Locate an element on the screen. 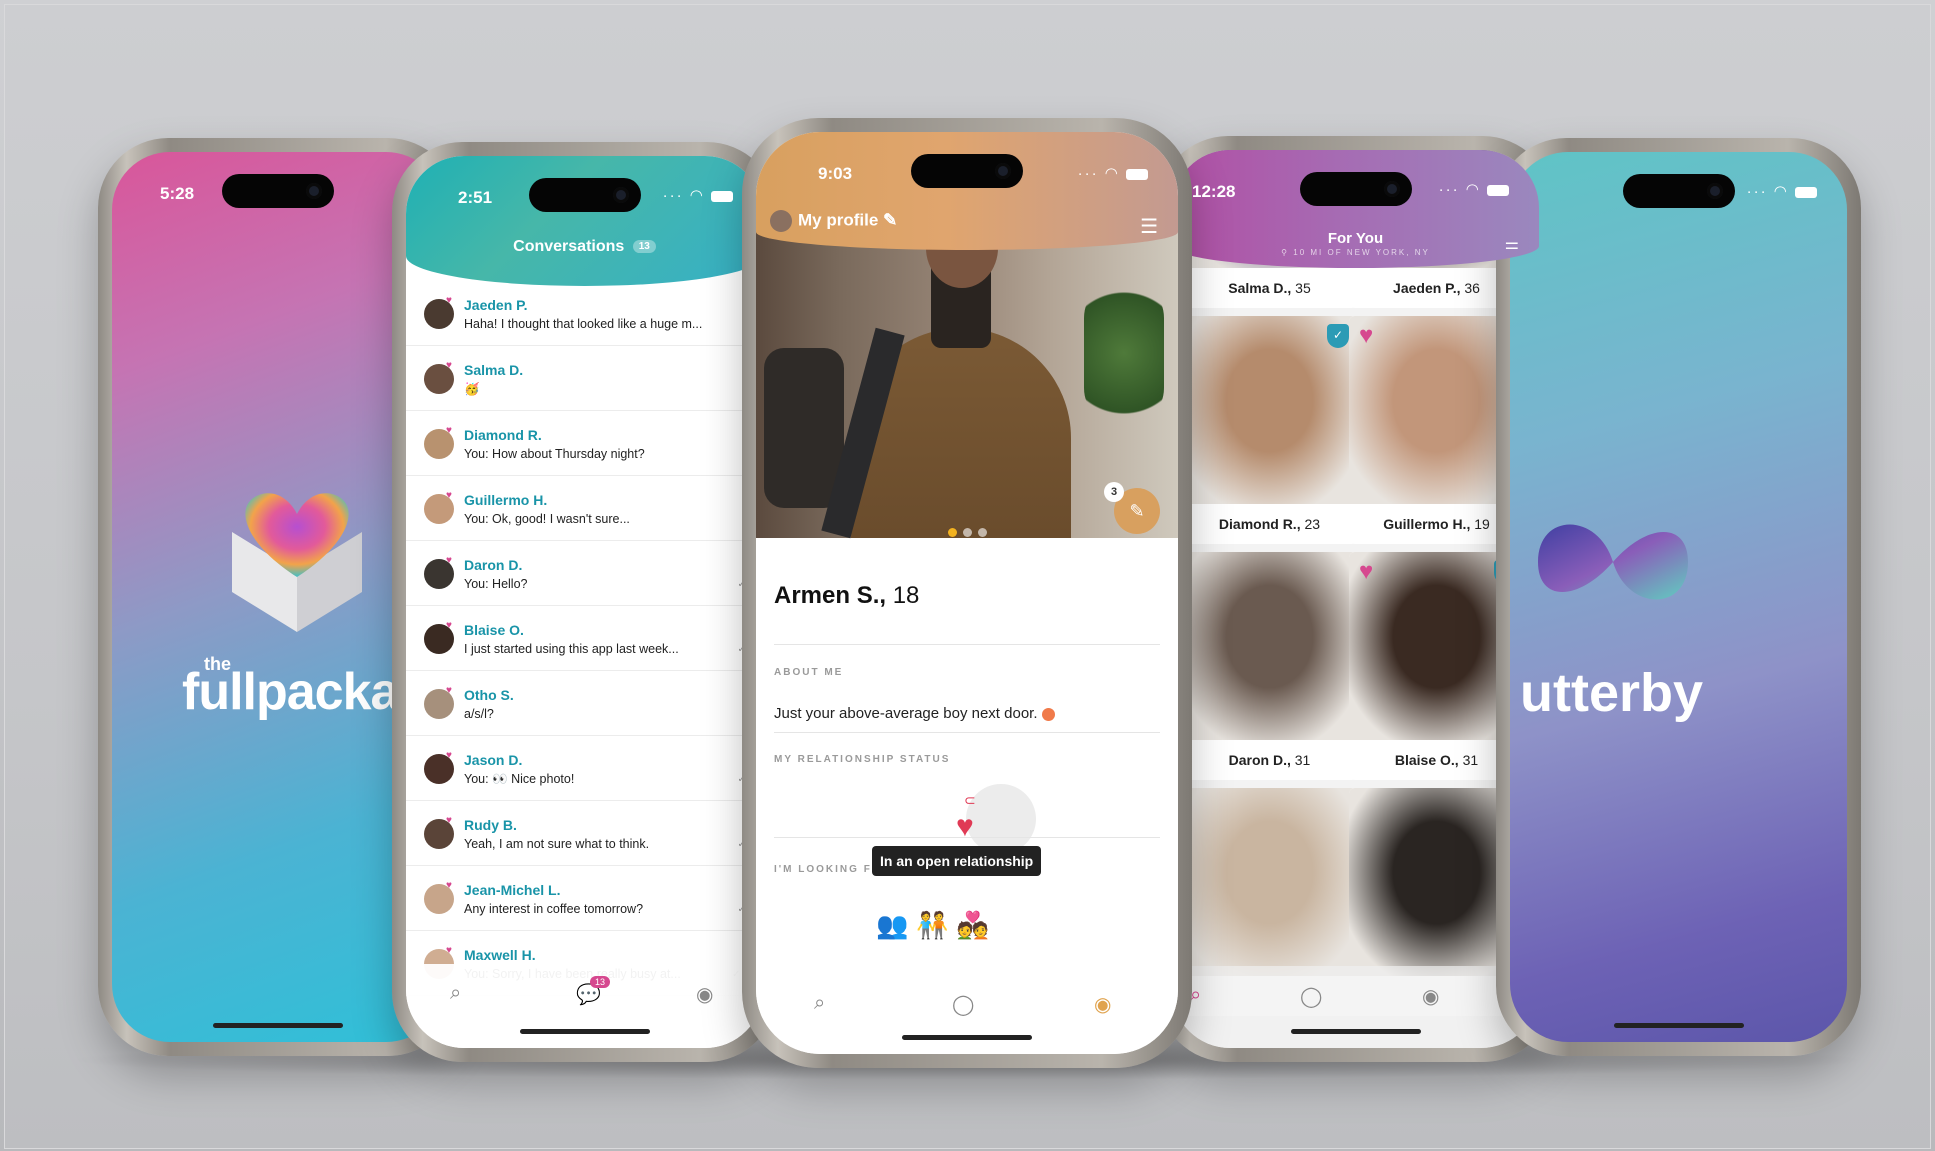  profile-header-title: My profile ✎ is located at coordinates (833, 221).